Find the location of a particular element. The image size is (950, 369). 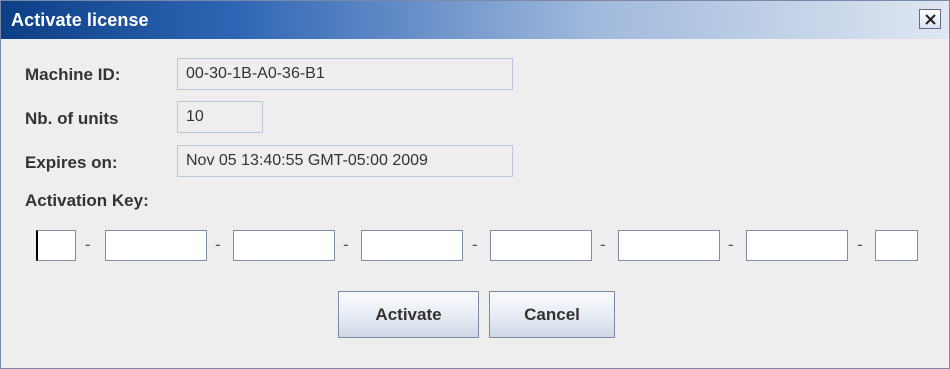

close-x-icon is located at coordinates (930, 19).